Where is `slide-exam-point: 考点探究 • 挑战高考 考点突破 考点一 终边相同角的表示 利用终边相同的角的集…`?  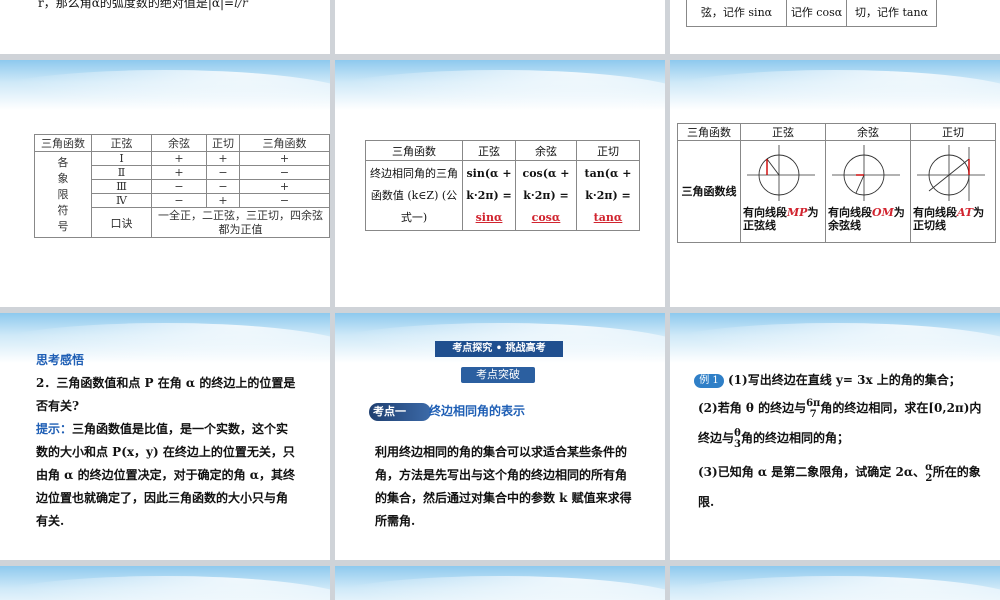 slide-exam-point: 考点探究 • 挑战高考 考点突破 考点一 终边相同角的表示 利用终边相同的角的集… is located at coordinates (500, 436).